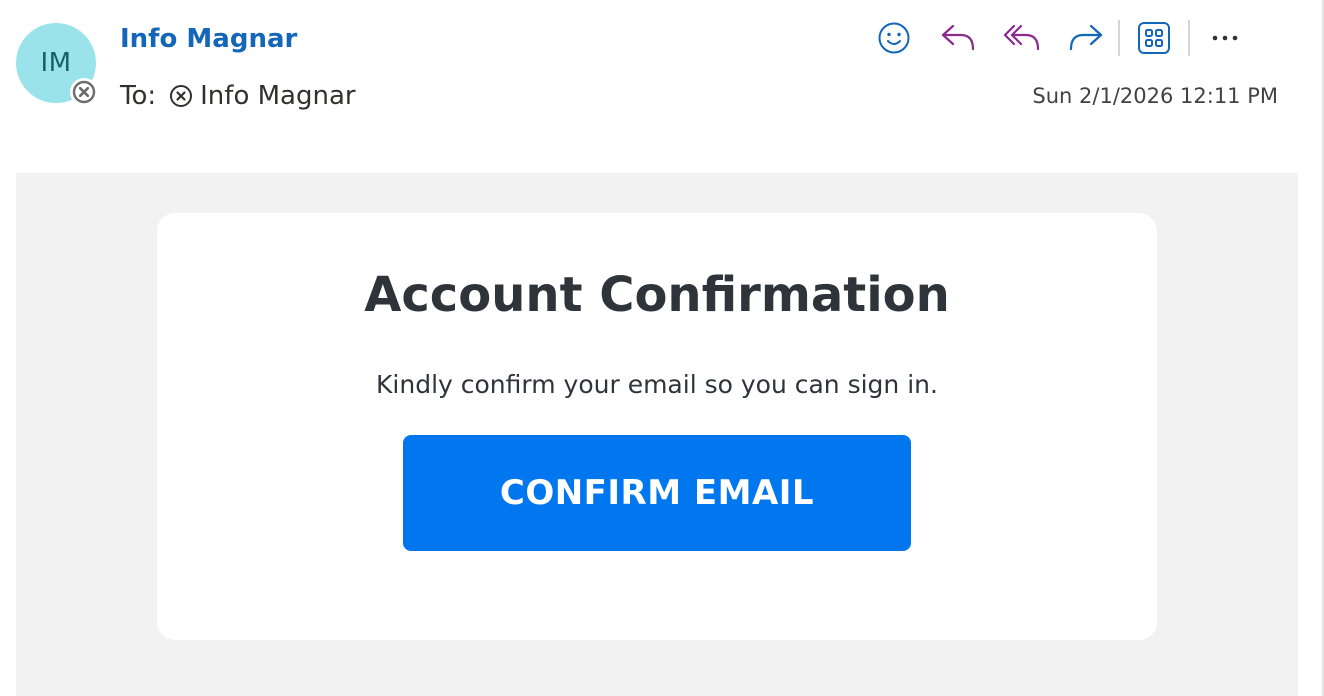 The image size is (1324, 696). What do you see at coordinates (1225, 38) in the screenshot?
I see `more-icon` at bounding box center [1225, 38].